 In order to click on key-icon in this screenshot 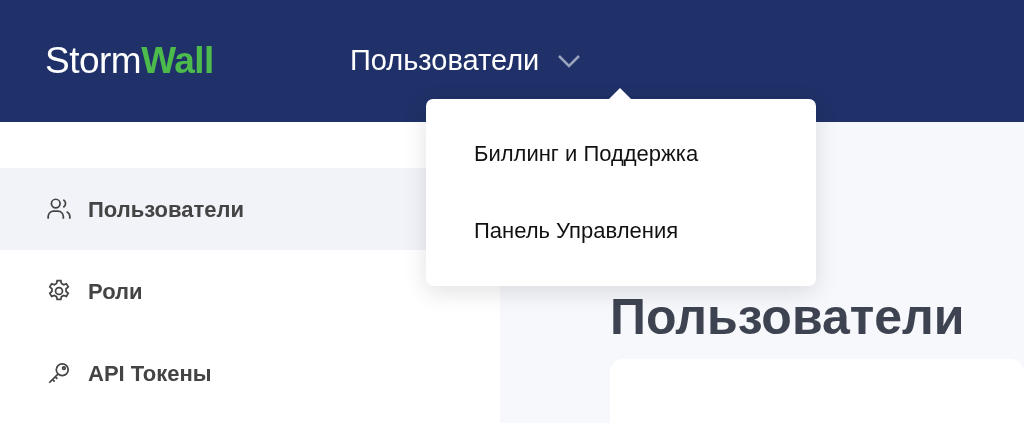, I will do `click(59, 373)`.